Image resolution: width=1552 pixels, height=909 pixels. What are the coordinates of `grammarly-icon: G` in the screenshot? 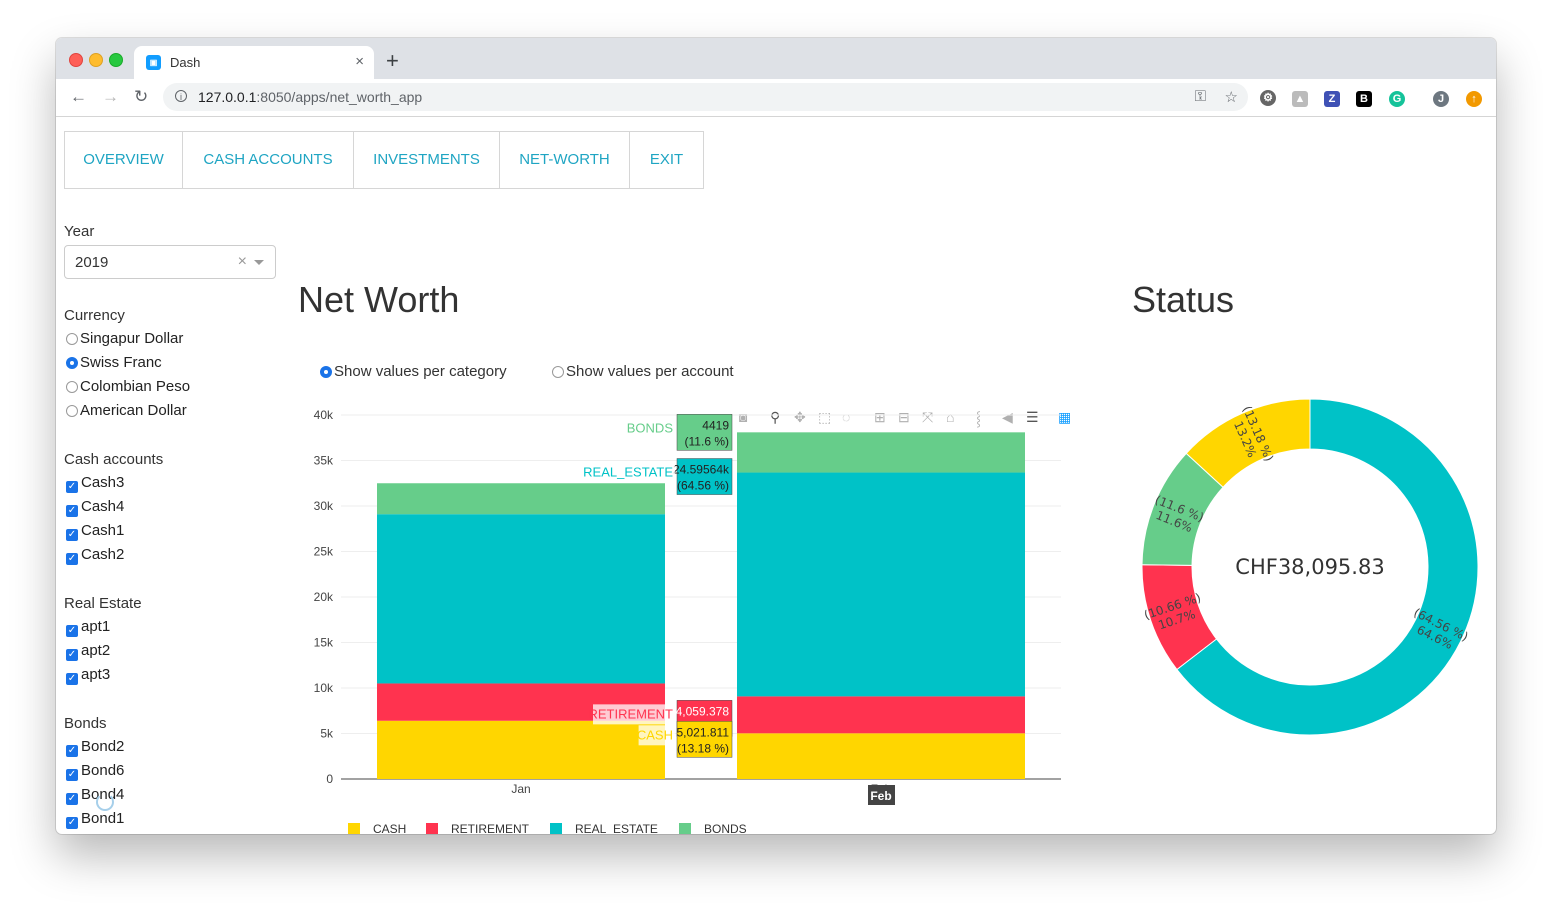 It's located at (1397, 99).